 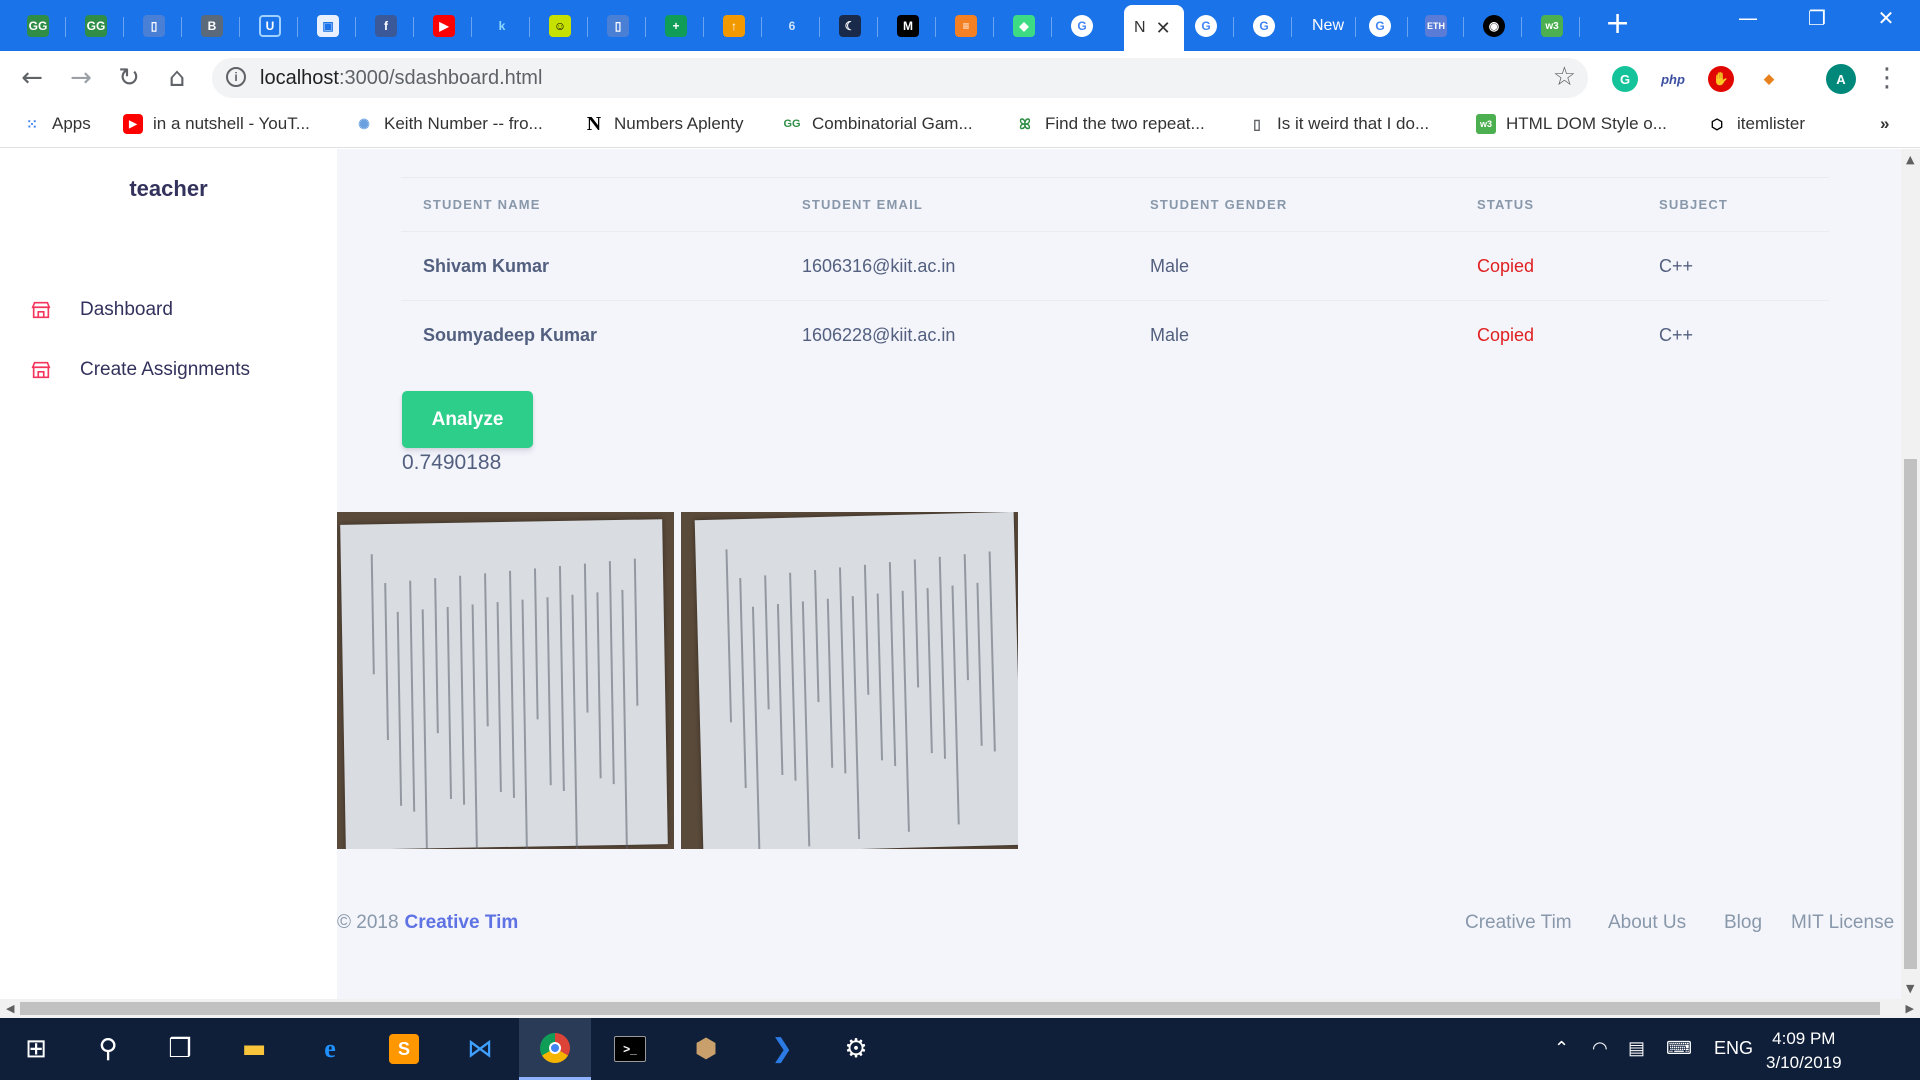 I want to click on home-icon: ⌂, so click(x=177, y=78).